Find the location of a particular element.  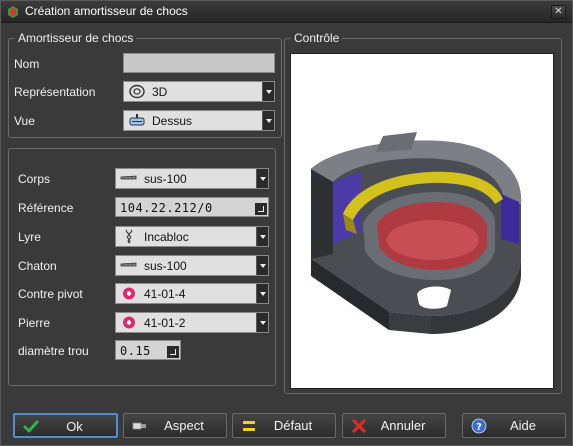

vue-value: Dessus is located at coordinates (172, 121).